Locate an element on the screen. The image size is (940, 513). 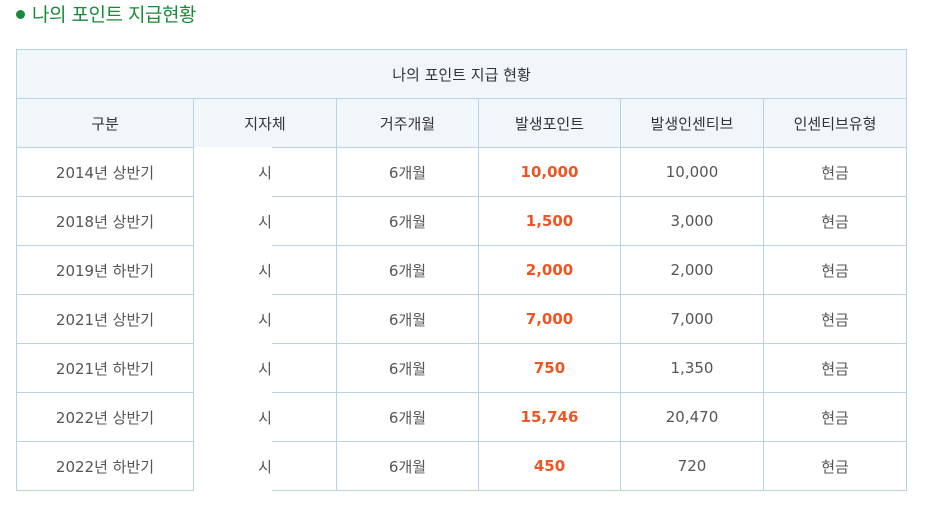
cell-points: 450 is located at coordinates (549, 466).